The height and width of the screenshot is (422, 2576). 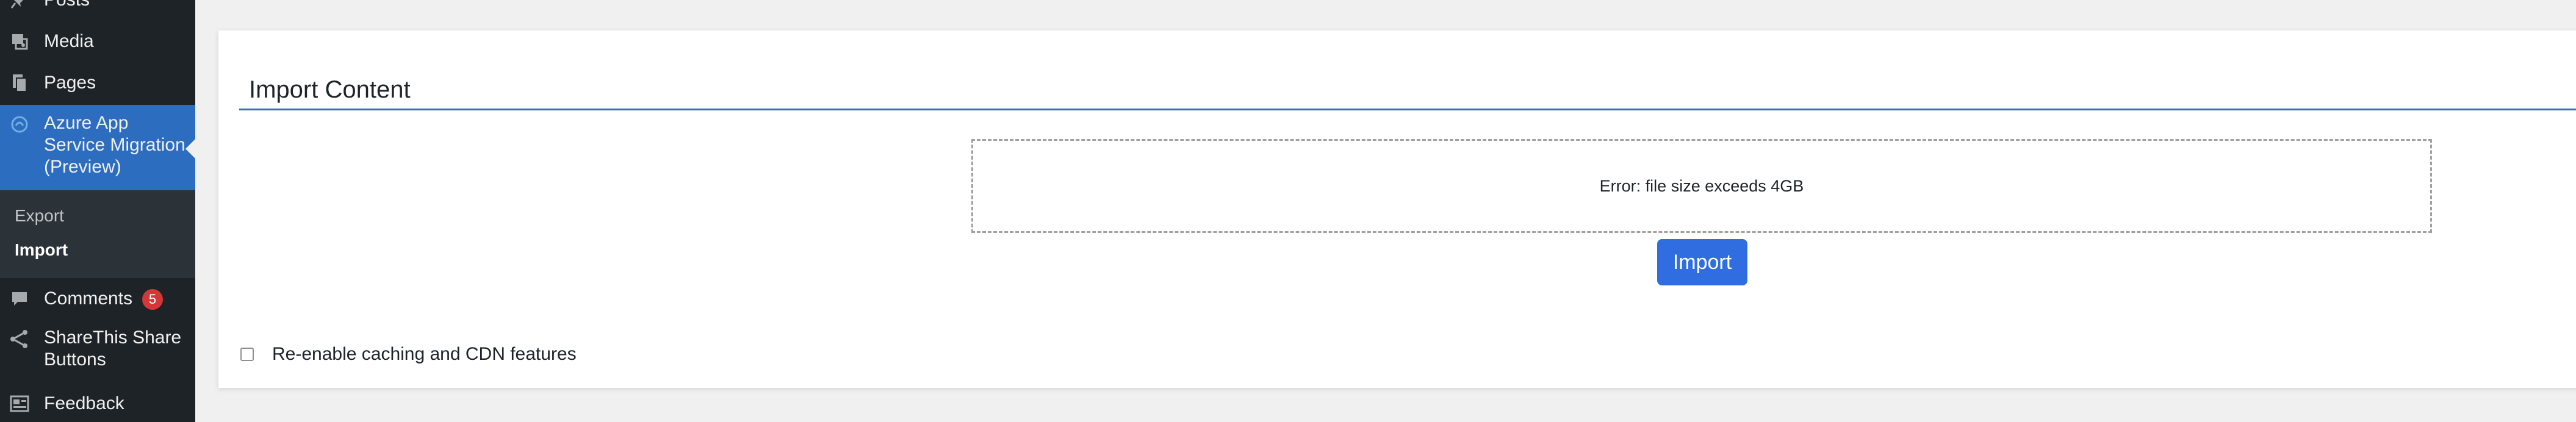 I want to click on sidebar-item-label: Pages, so click(x=70, y=83).